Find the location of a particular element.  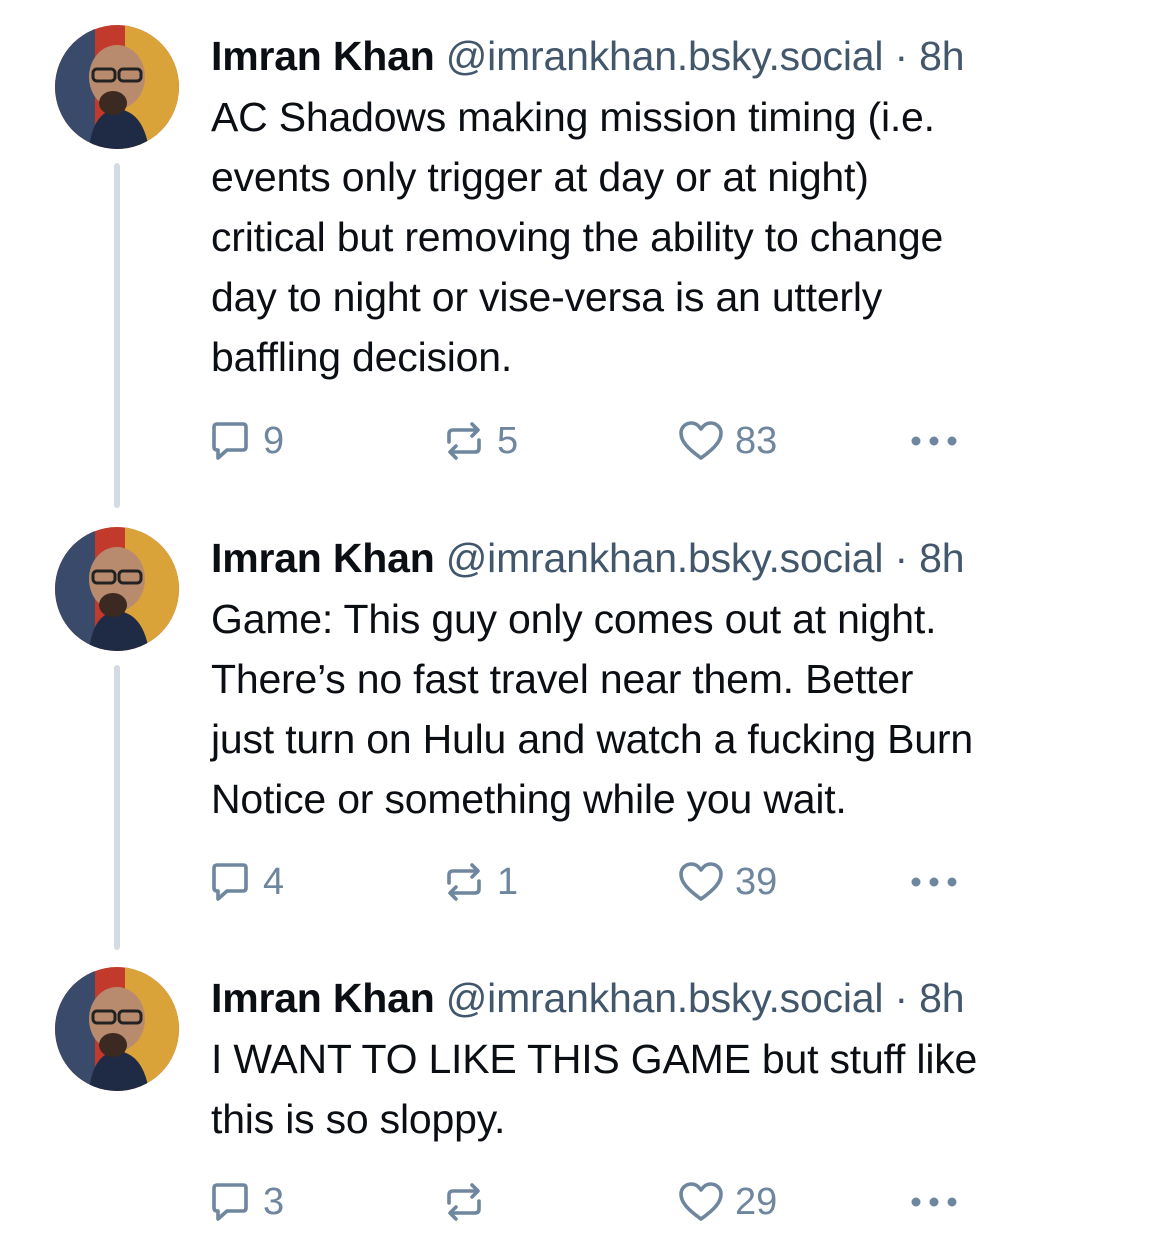

reply-count: 3 is located at coordinates (274, 1201).